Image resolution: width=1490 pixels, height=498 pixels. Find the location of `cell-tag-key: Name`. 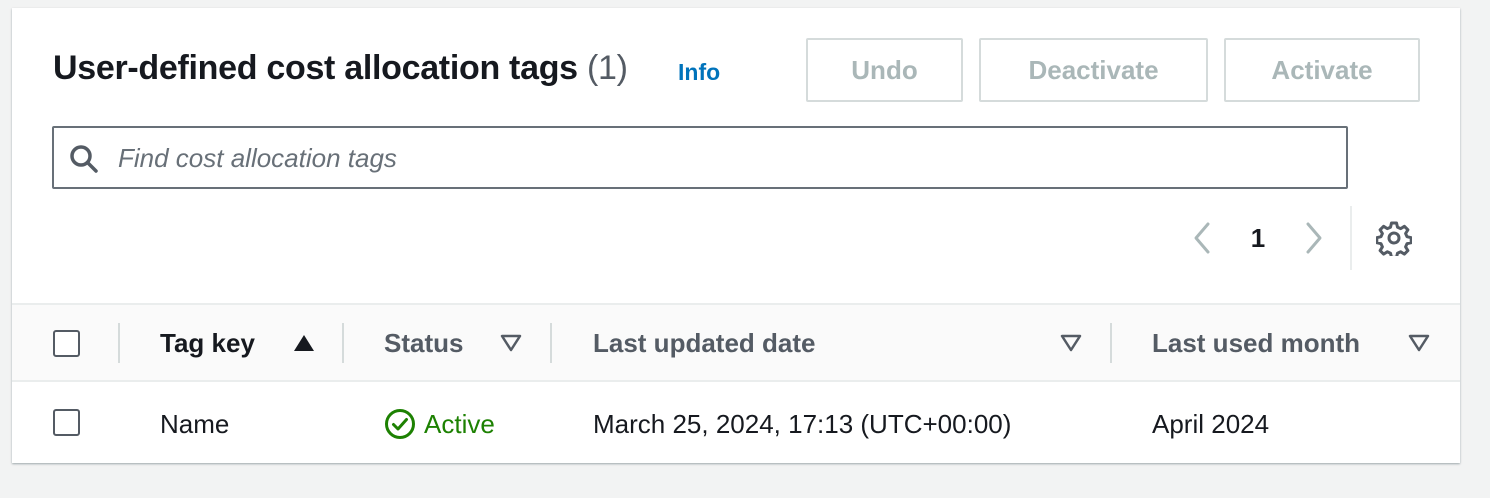

cell-tag-key: Name is located at coordinates (195, 424).